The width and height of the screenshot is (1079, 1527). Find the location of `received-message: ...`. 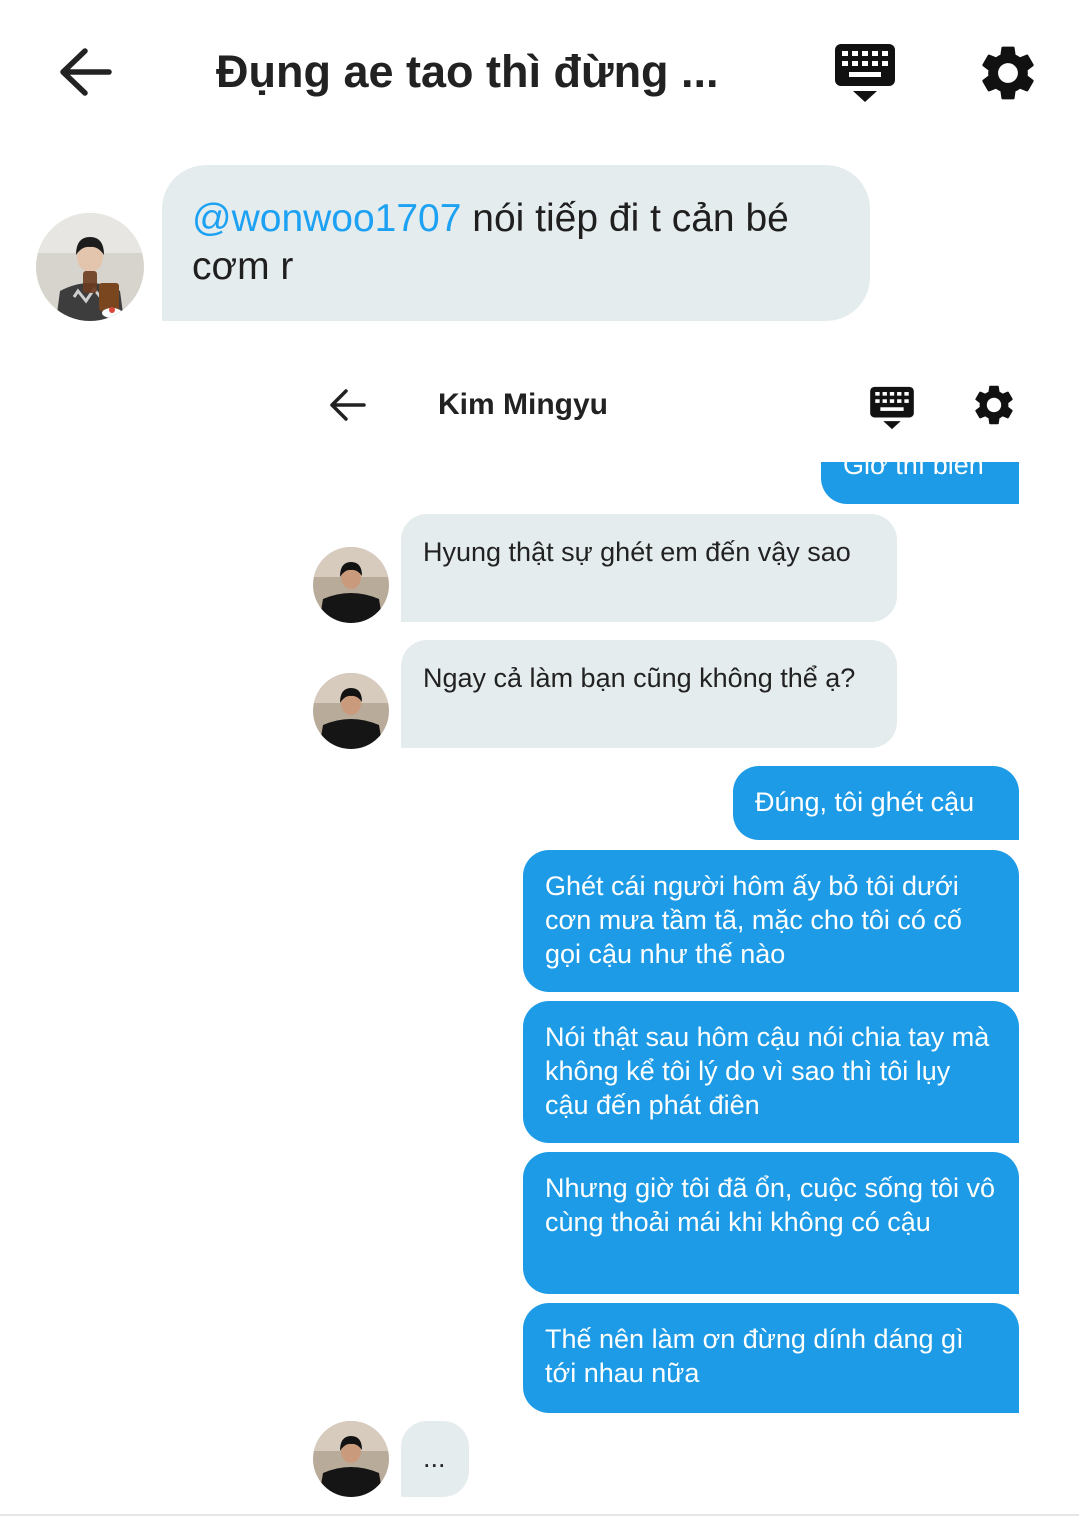

received-message: ... is located at coordinates (435, 1459).